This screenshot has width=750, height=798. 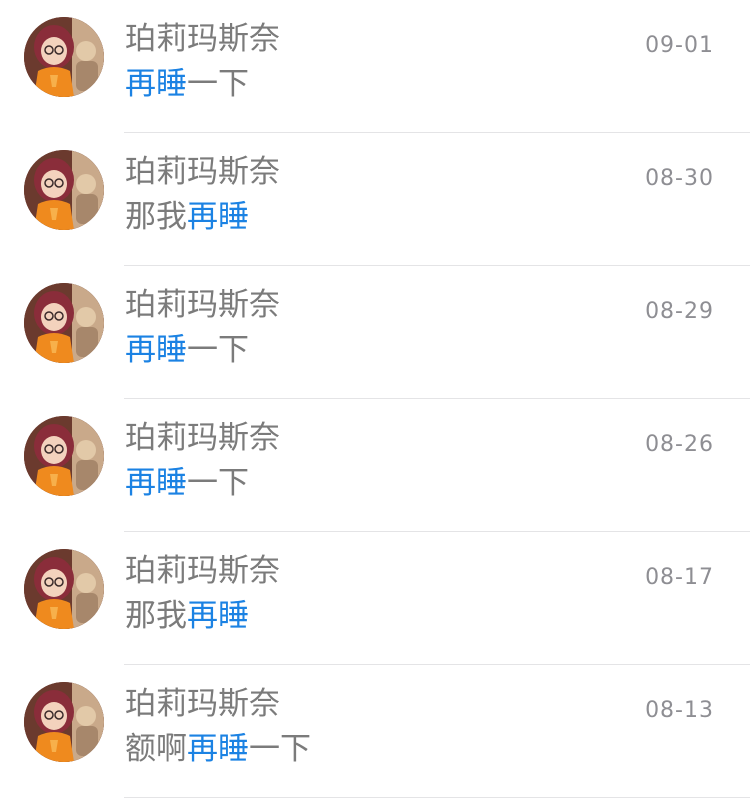 I want to click on message-date: 08-13, so click(x=679, y=710).